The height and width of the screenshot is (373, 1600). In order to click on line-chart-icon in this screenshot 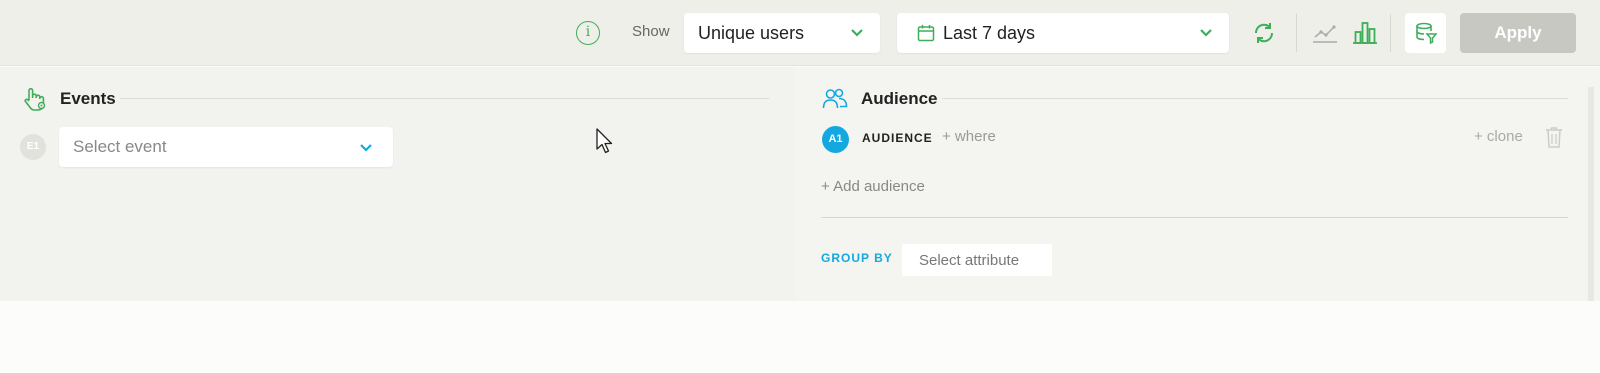, I will do `click(1325, 33)`.